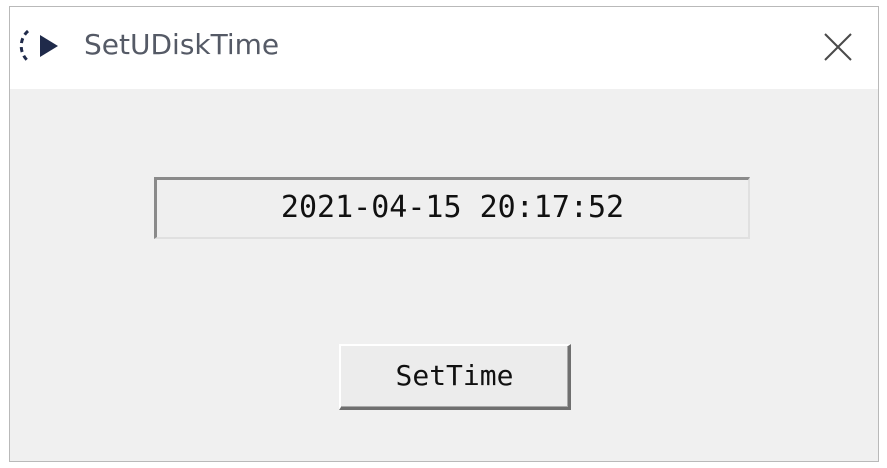  What do you see at coordinates (182, 44) in the screenshot?
I see `window-title: SetUDiskTime` at bounding box center [182, 44].